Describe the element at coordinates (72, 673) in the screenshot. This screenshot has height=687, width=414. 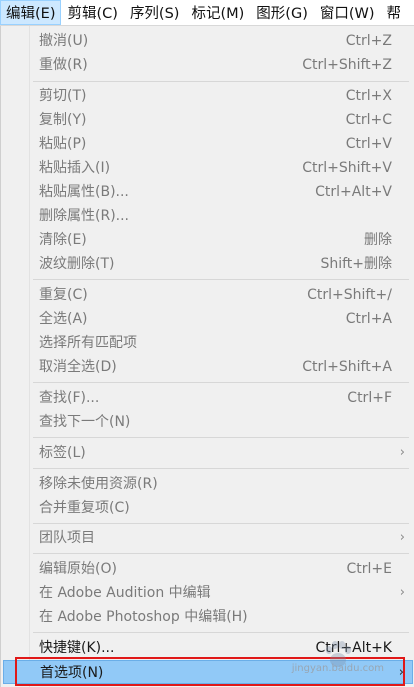
I see `menu-item-label: 首选项(N)` at that location.